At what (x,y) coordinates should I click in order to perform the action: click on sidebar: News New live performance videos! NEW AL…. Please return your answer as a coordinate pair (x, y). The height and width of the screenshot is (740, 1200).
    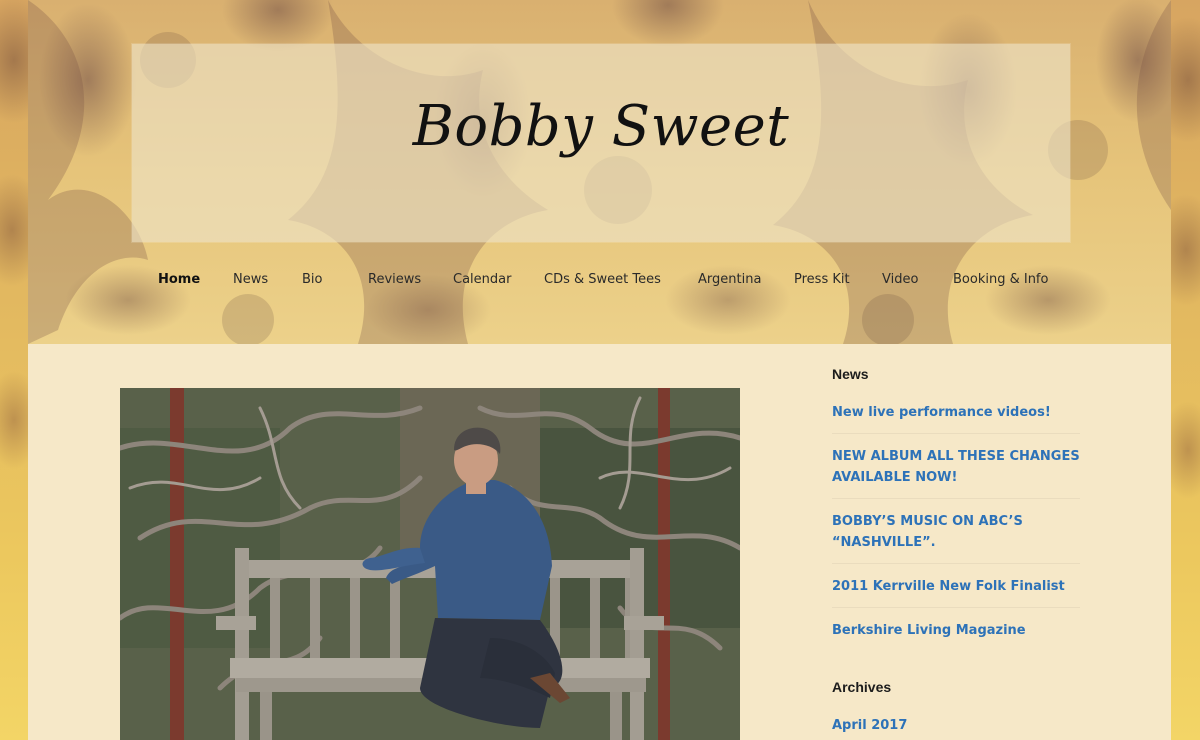
    Looking at the image, I should click on (956, 551).